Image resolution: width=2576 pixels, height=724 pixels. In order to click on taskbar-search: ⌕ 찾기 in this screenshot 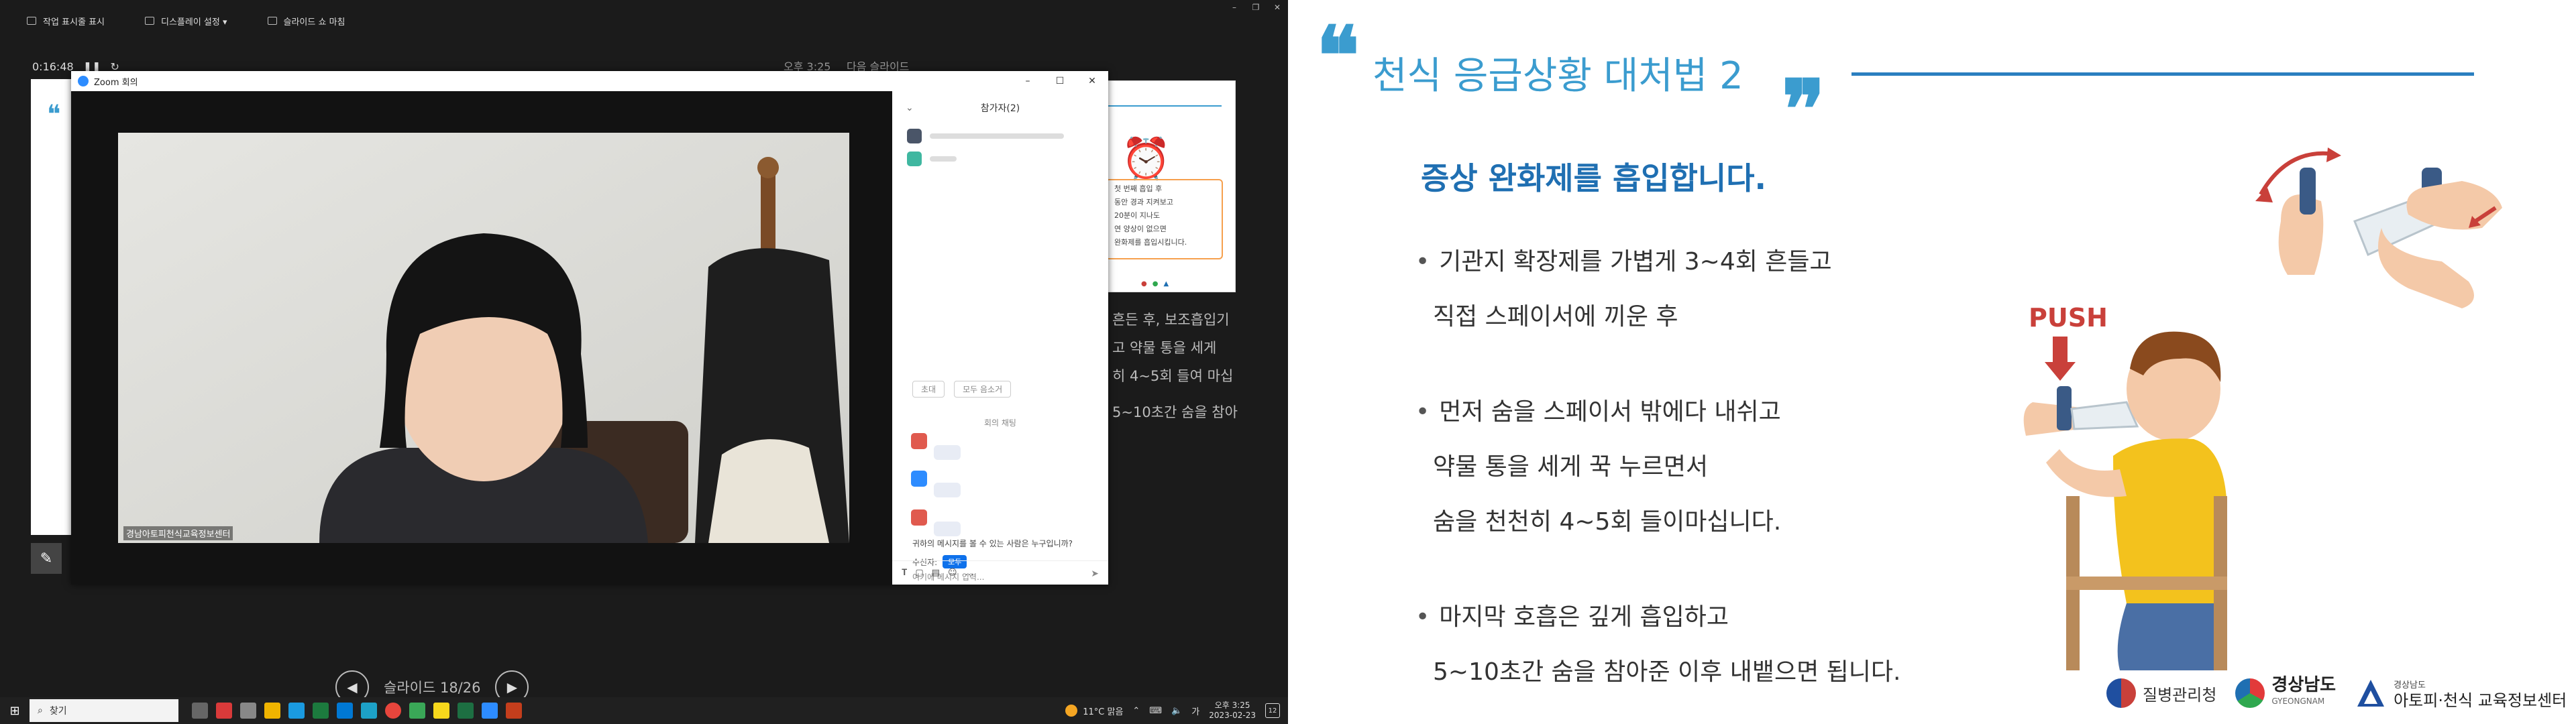, I will do `click(104, 710)`.